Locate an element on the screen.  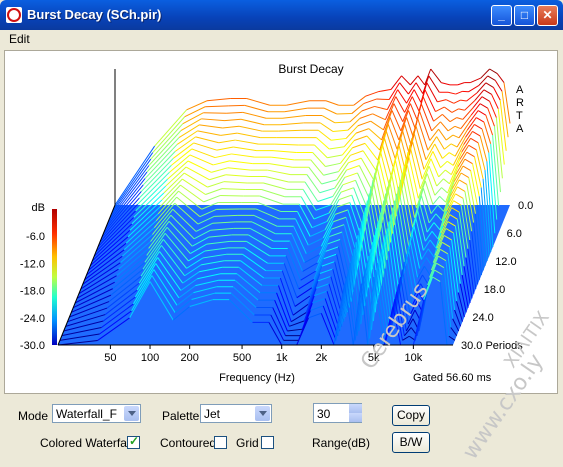
contoured-label: Contoured is located at coordinates (188, 443).